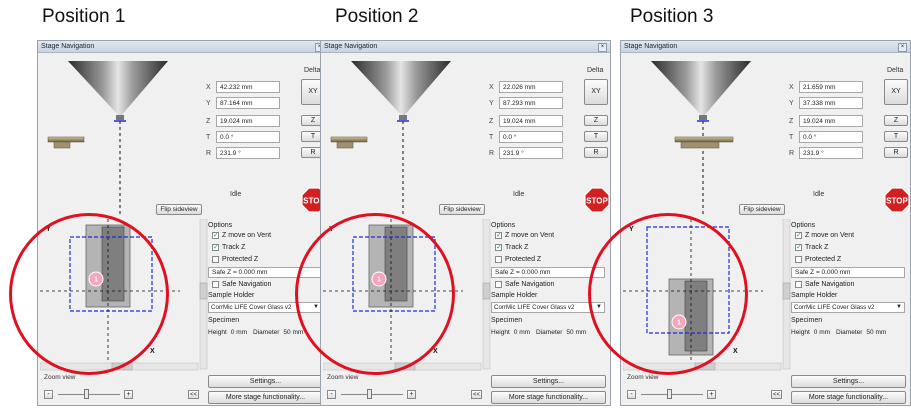  What do you see at coordinates (531, 103) in the screenshot?
I see `coord-field-y: 87.293 mm` at bounding box center [531, 103].